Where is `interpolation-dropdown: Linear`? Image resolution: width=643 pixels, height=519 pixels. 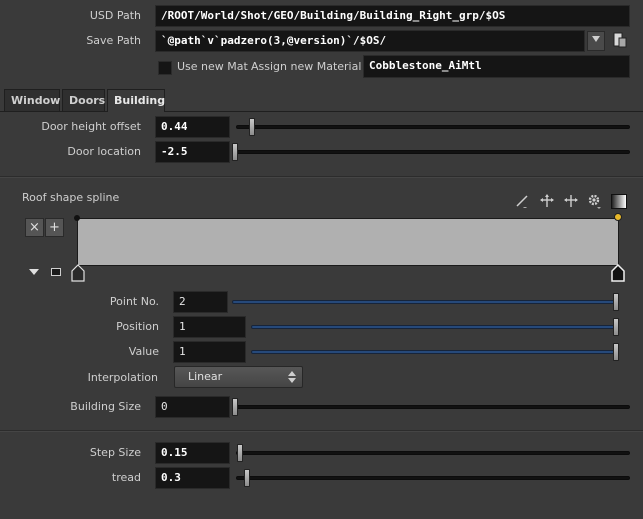
interpolation-dropdown: Linear is located at coordinates (238, 377).